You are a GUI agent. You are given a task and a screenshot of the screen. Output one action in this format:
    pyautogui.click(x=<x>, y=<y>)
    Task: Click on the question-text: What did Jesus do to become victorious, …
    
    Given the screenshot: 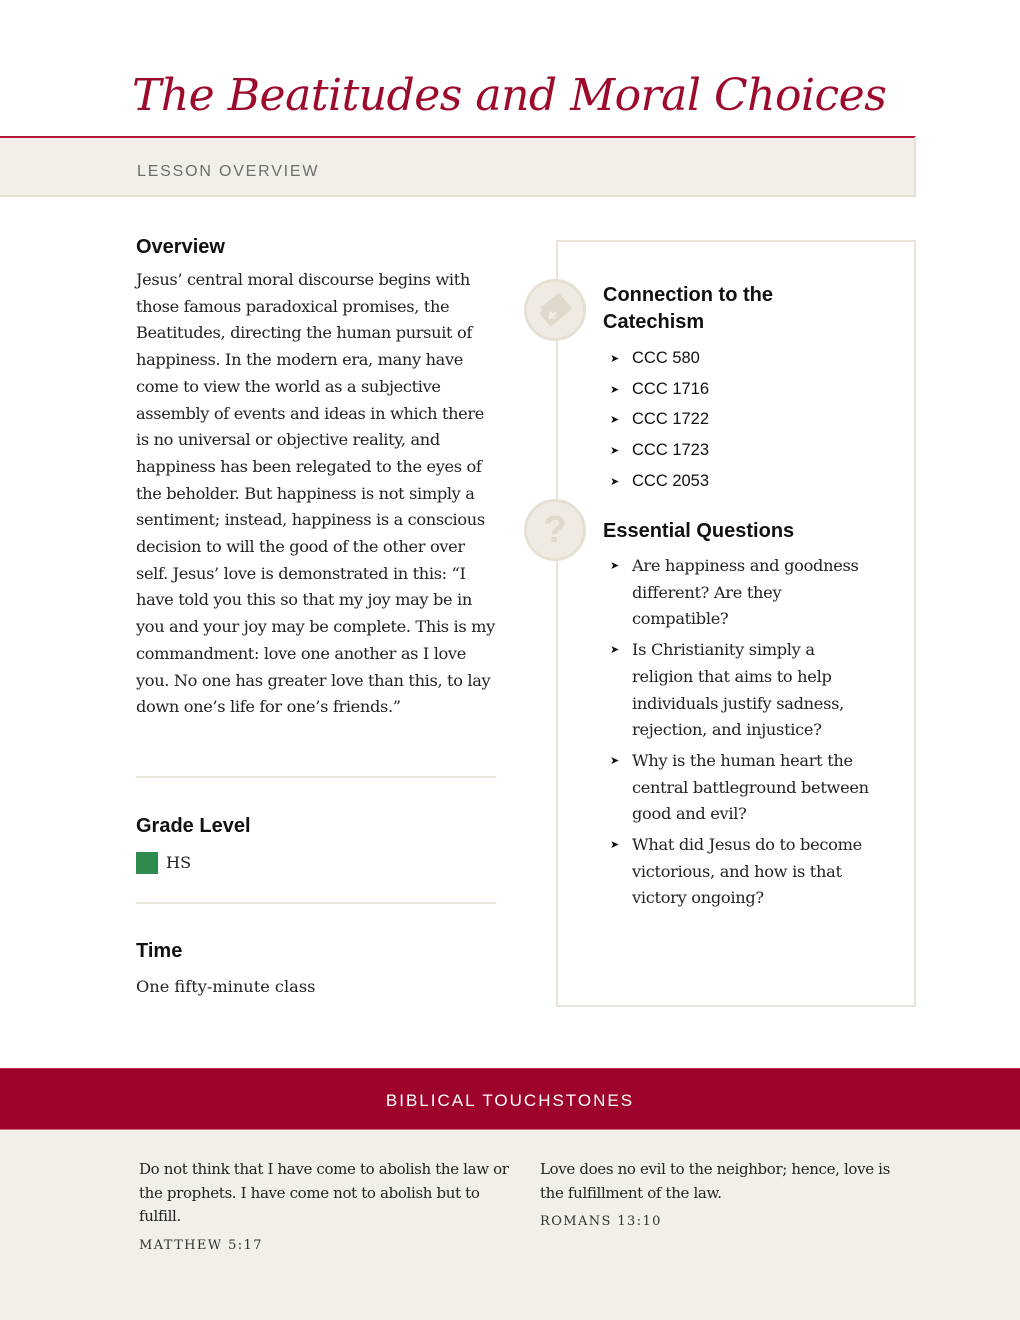 What is the action you would take?
    pyautogui.click(x=747, y=871)
    